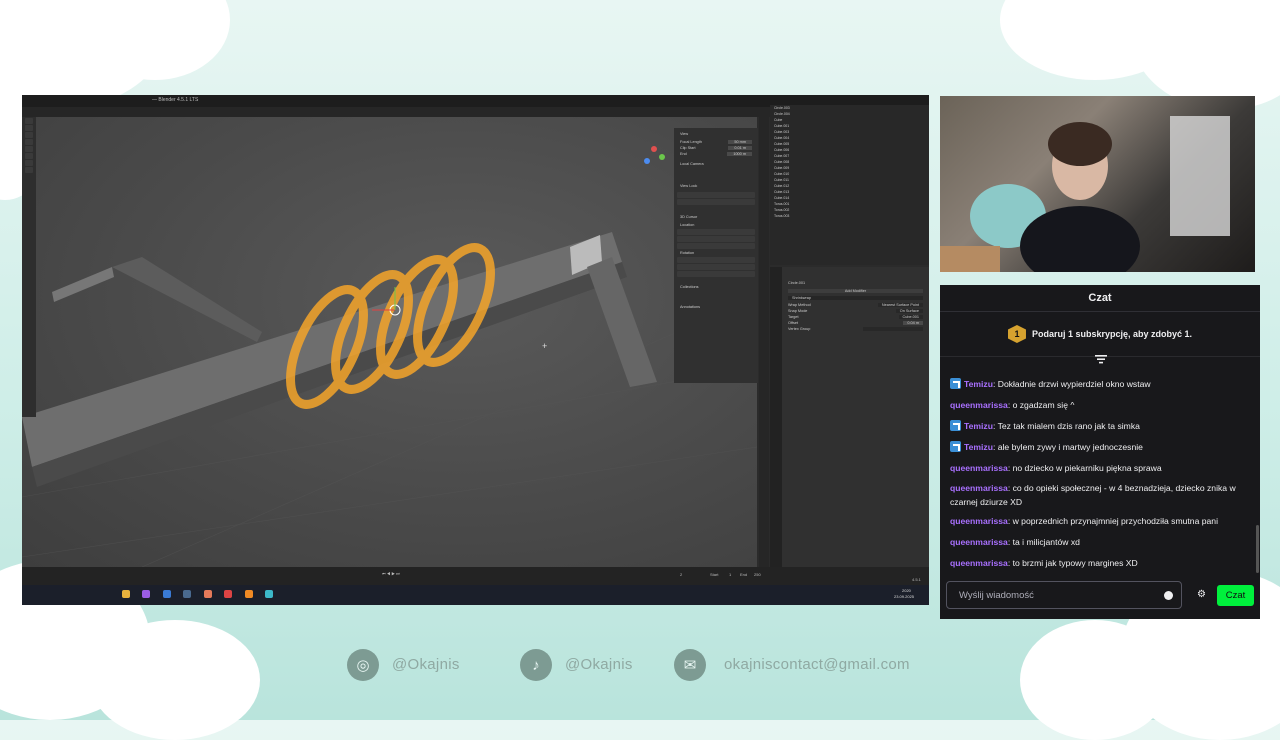 The width and height of the screenshot is (1280, 740). What do you see at coordinates (849, 138) in the screenshot?
I see `outliner-item: Cube.004` at bounding box center [849, 138].